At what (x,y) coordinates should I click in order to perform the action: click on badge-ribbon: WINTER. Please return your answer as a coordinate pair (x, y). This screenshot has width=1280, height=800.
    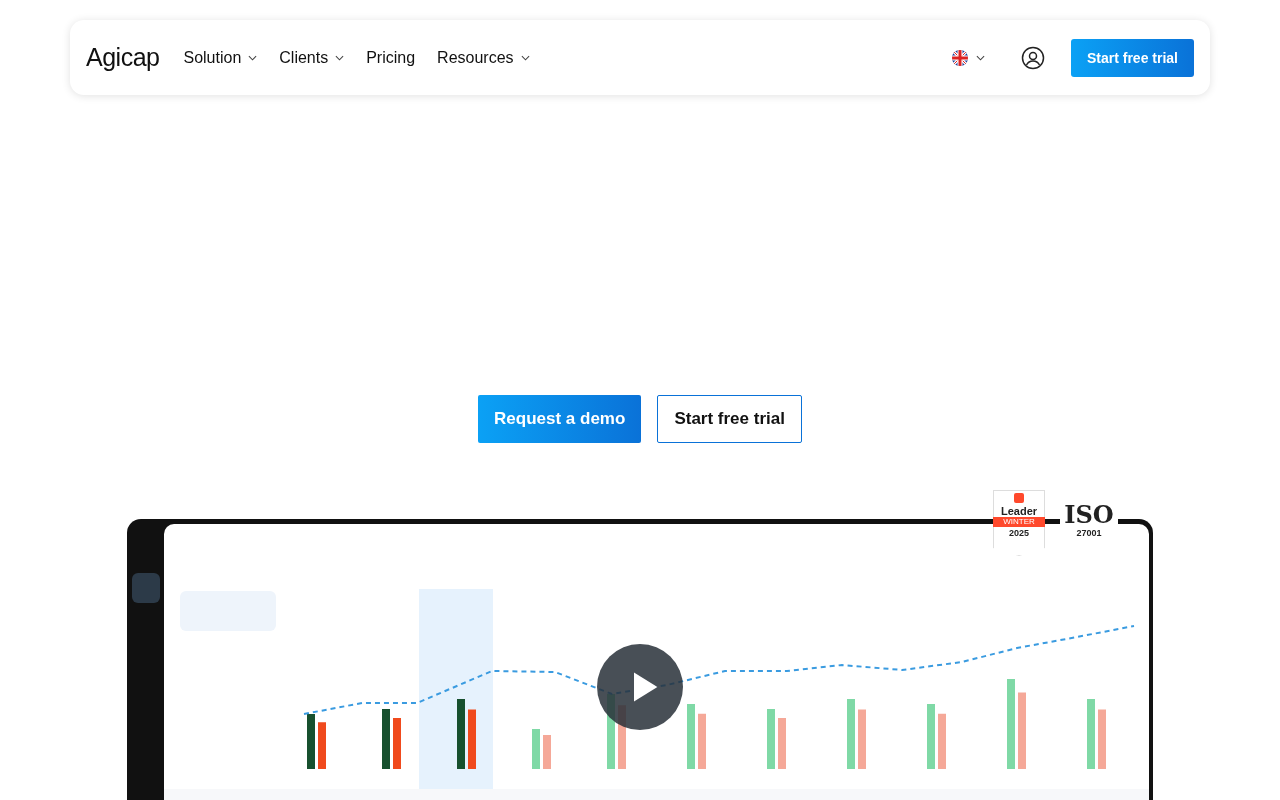
    Looking at the image, I should click on (1019, 522).